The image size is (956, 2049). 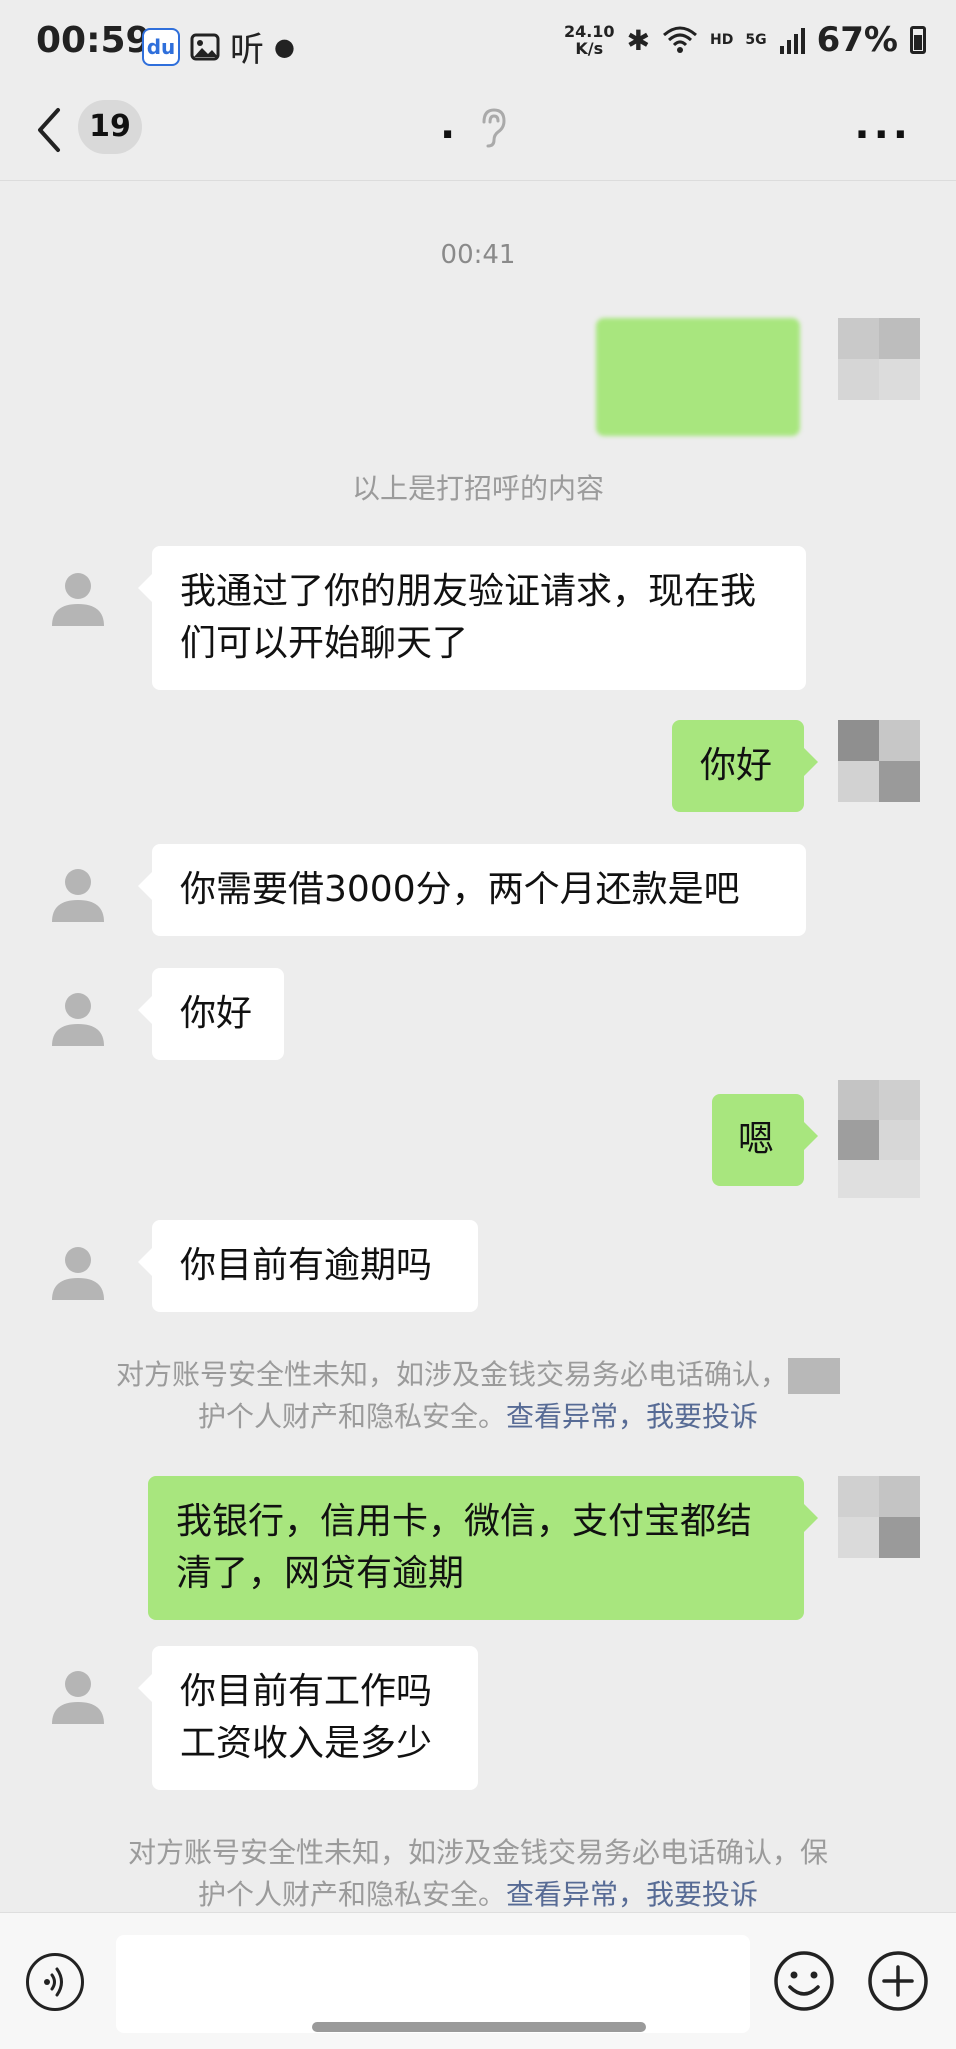 I want to click on message-timestamp: 00:41, so click(x=478, y=255).